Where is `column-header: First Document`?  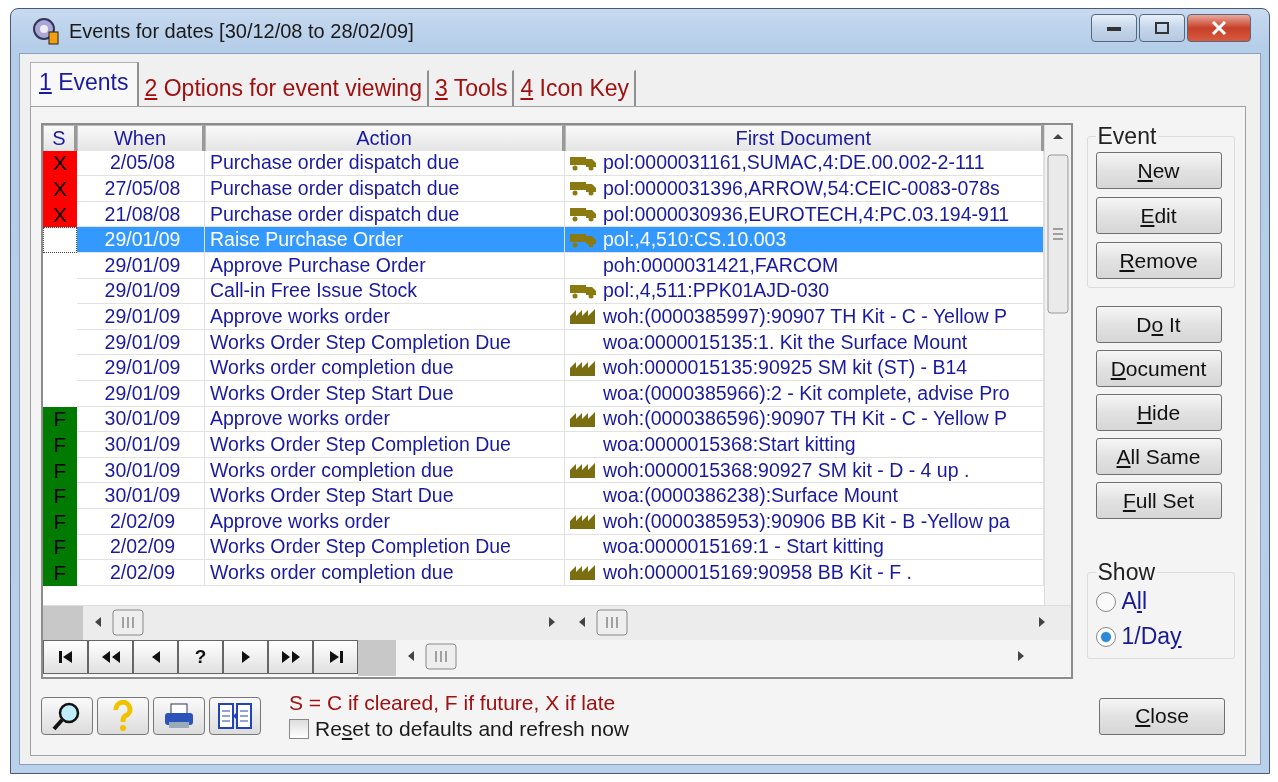 column-header: First Document is located at coordinates (804, 138).